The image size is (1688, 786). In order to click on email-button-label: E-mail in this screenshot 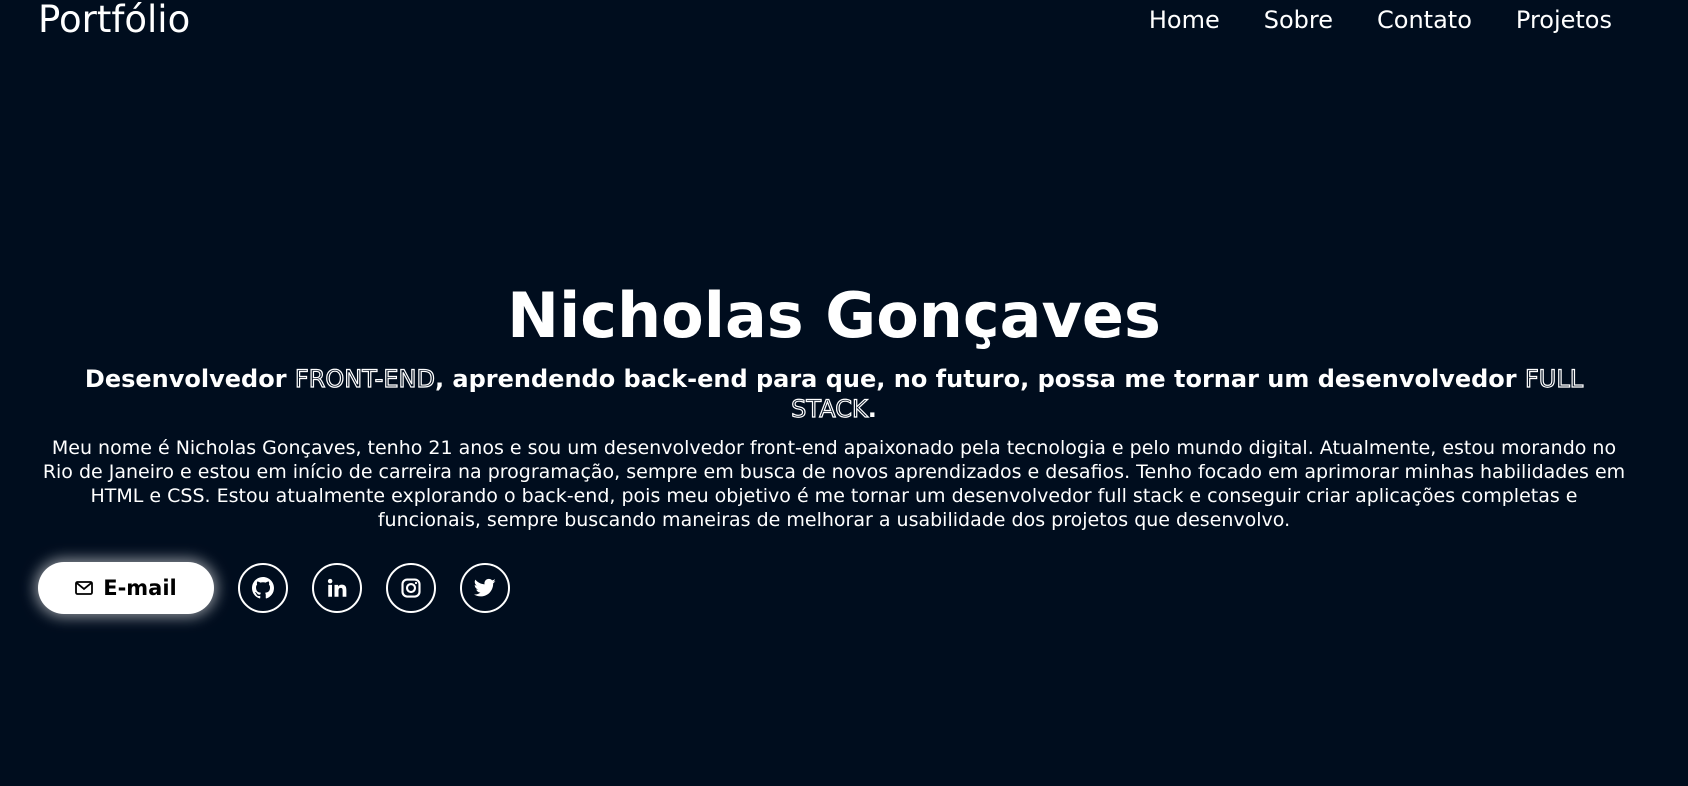, I will do `click(140, 588)`.